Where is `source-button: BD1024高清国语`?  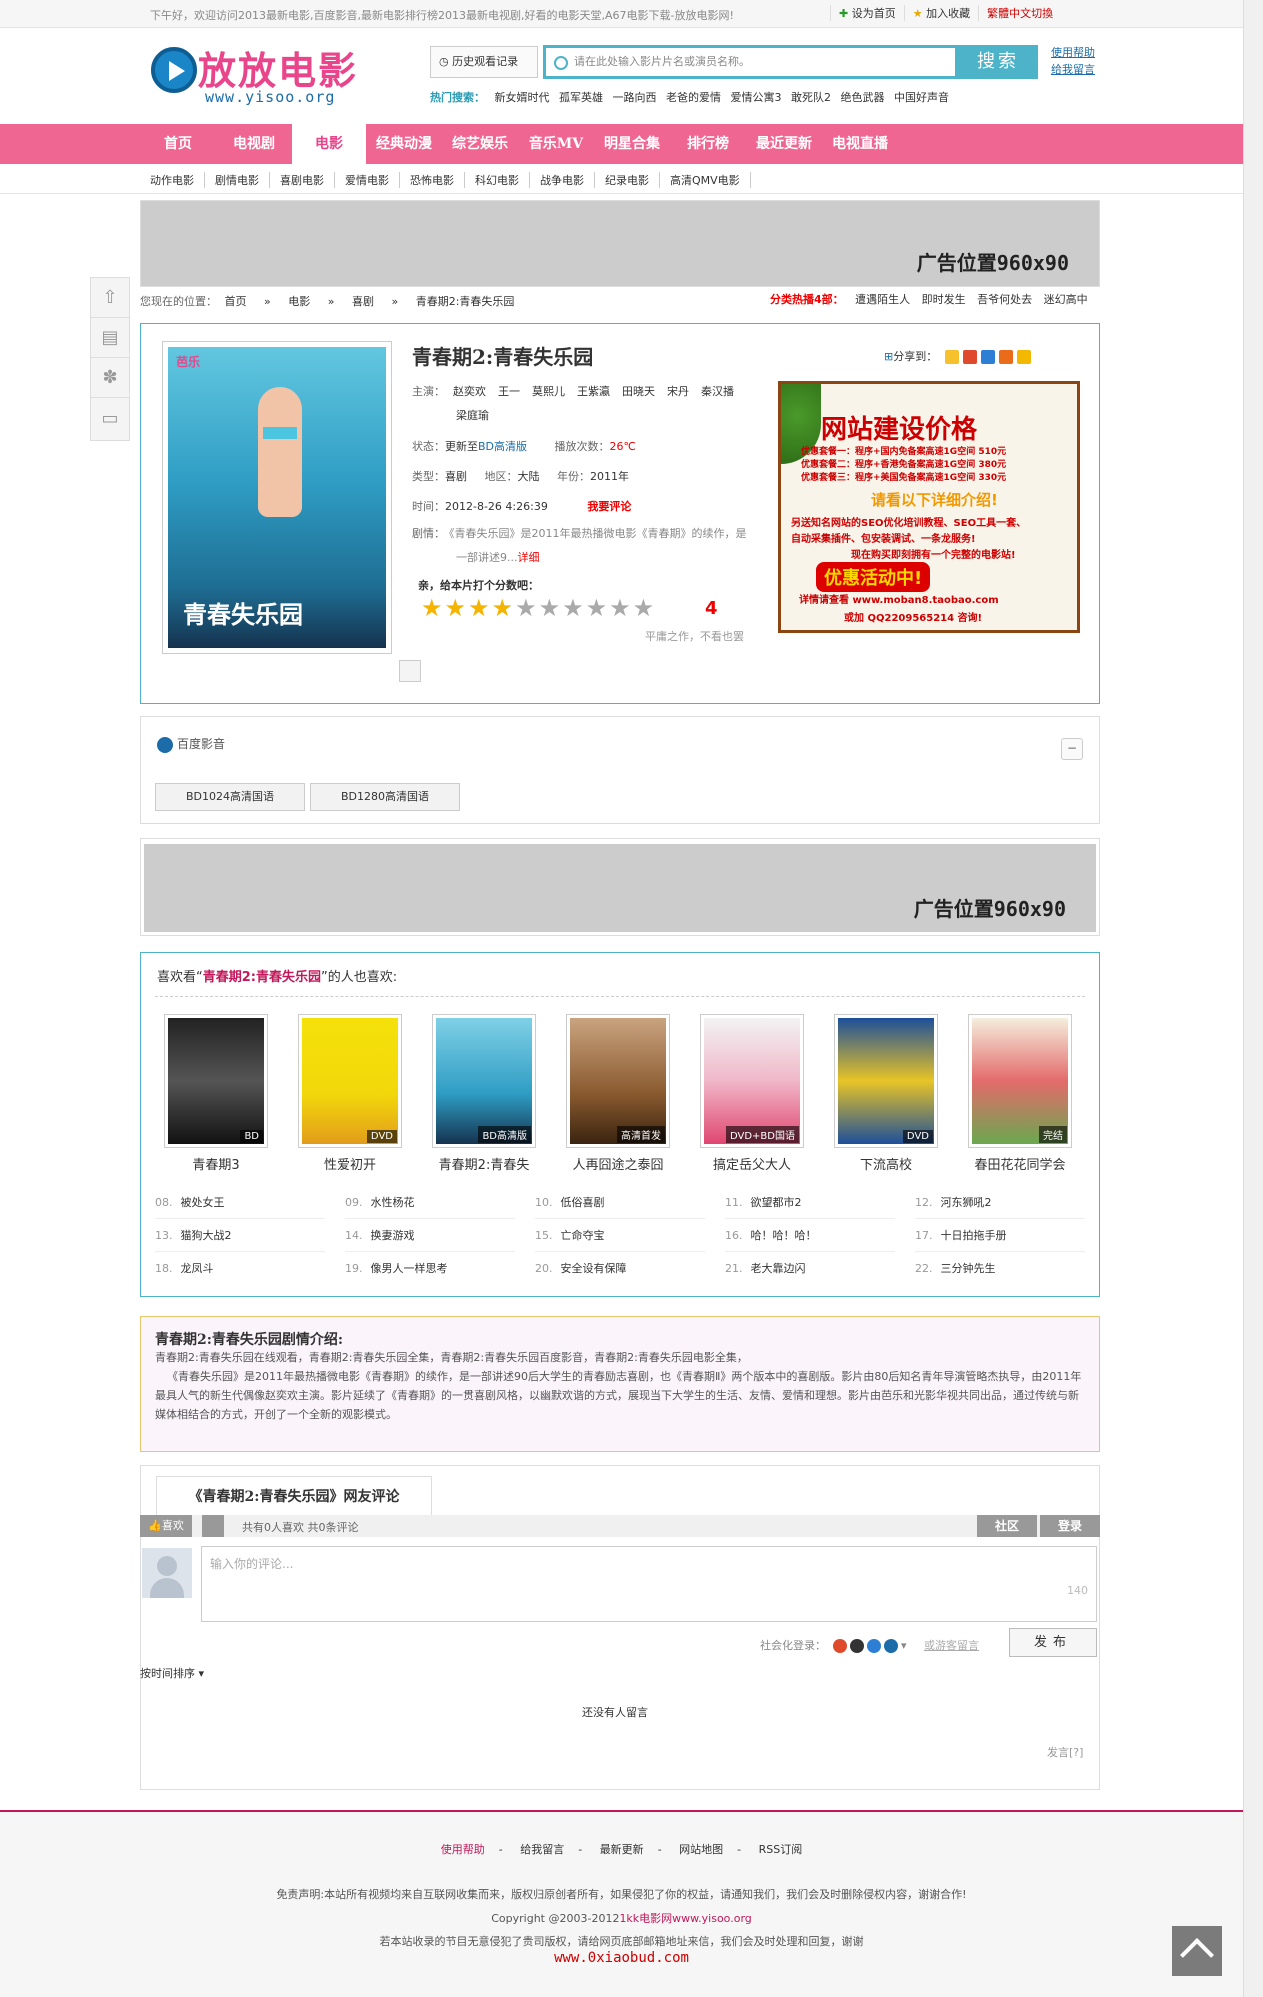 source-button: BD1024高清国语 is located at coordinates (230, 797).